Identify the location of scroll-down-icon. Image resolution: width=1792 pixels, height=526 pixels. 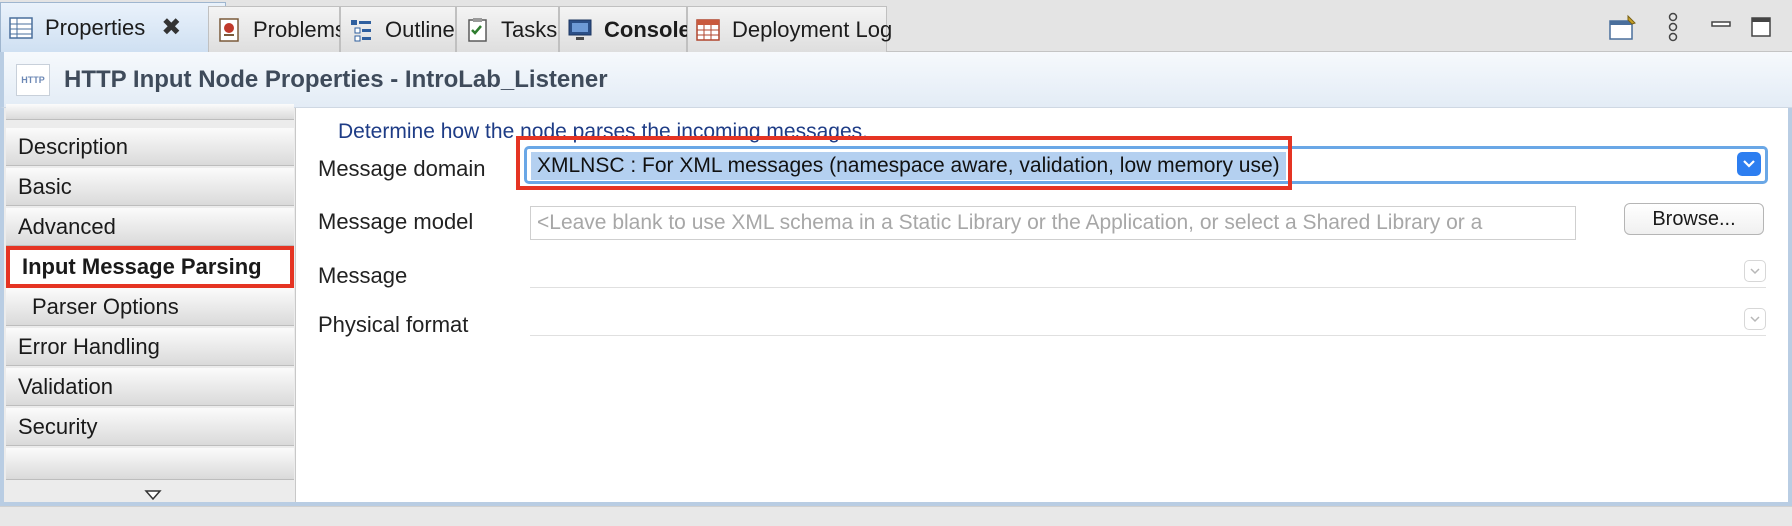
(153, 497).